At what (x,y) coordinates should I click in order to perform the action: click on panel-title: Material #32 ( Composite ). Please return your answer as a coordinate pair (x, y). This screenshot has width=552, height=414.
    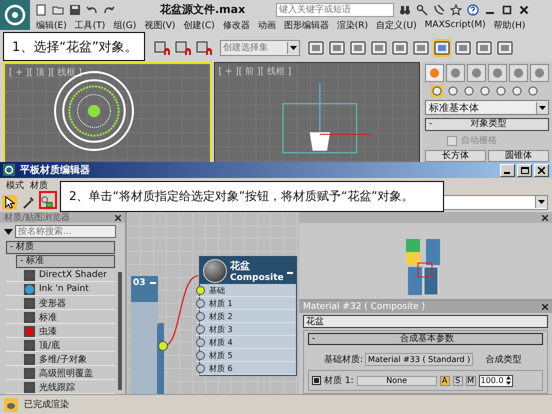
    Looking at the image, I should click on (364, 307).